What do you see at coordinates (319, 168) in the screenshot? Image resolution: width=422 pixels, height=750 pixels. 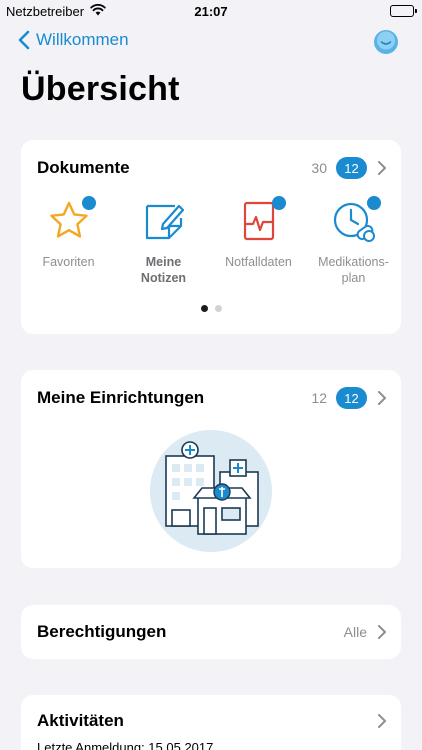 I see `documents-count: 30` at bounding box center [319, 168].